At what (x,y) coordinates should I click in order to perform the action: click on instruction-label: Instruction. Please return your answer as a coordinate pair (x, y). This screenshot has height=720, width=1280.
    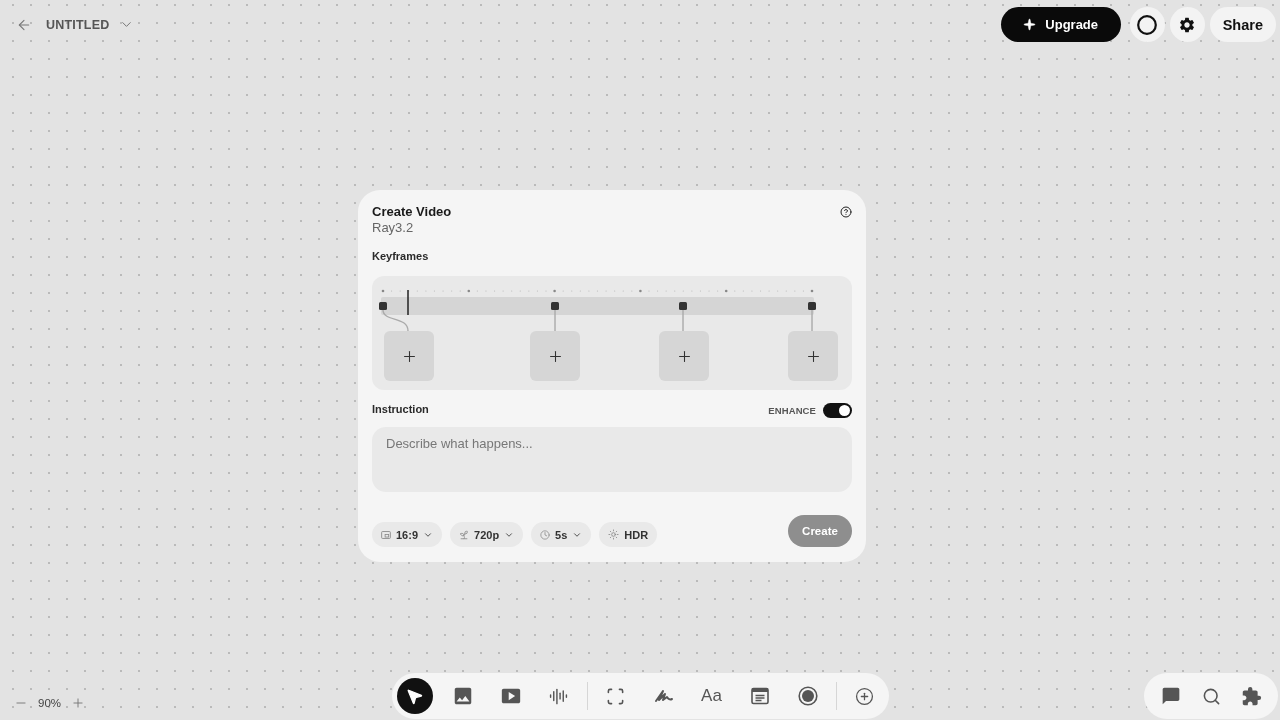
    Looking at the image, I should click on (400, 409).